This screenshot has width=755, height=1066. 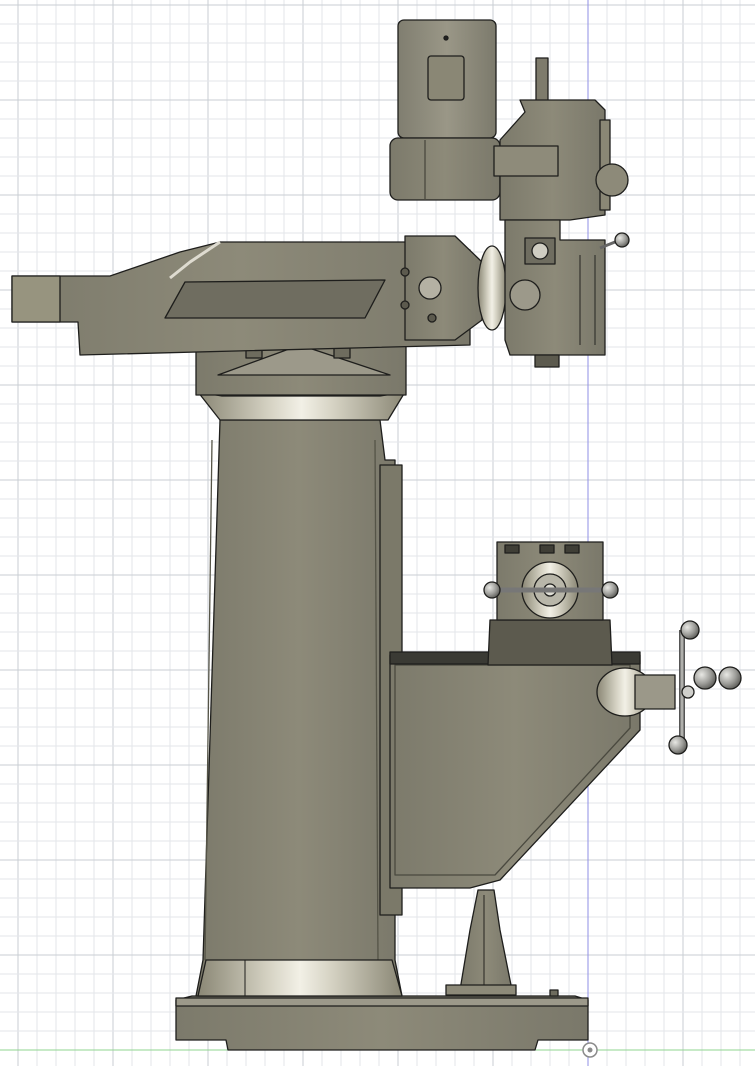 I want to click on knee-support-post, so click(x=481, y=942).